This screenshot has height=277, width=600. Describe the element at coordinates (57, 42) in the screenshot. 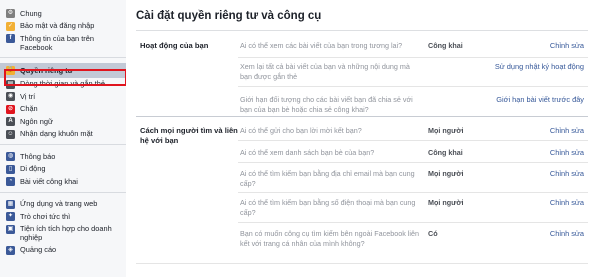

I see `sidebar-item-label: Thông tin của bạn trên Facebook` at that location.